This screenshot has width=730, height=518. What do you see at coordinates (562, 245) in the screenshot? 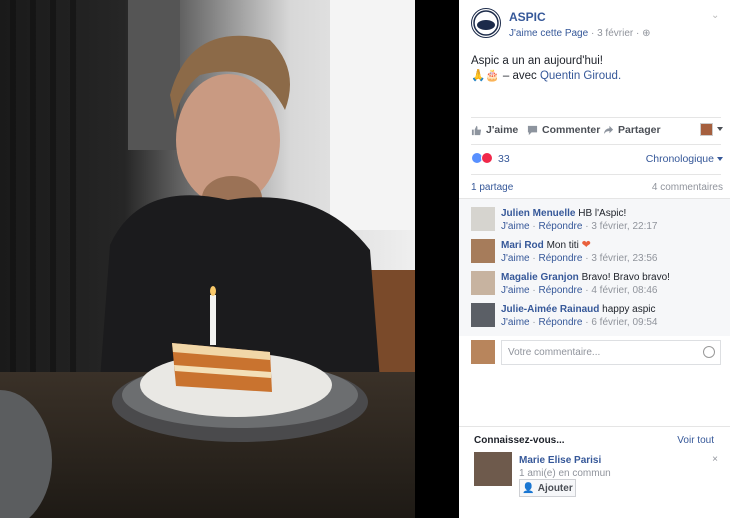
I see `comment-text: Mon titi` at bounding box center [562, 245].